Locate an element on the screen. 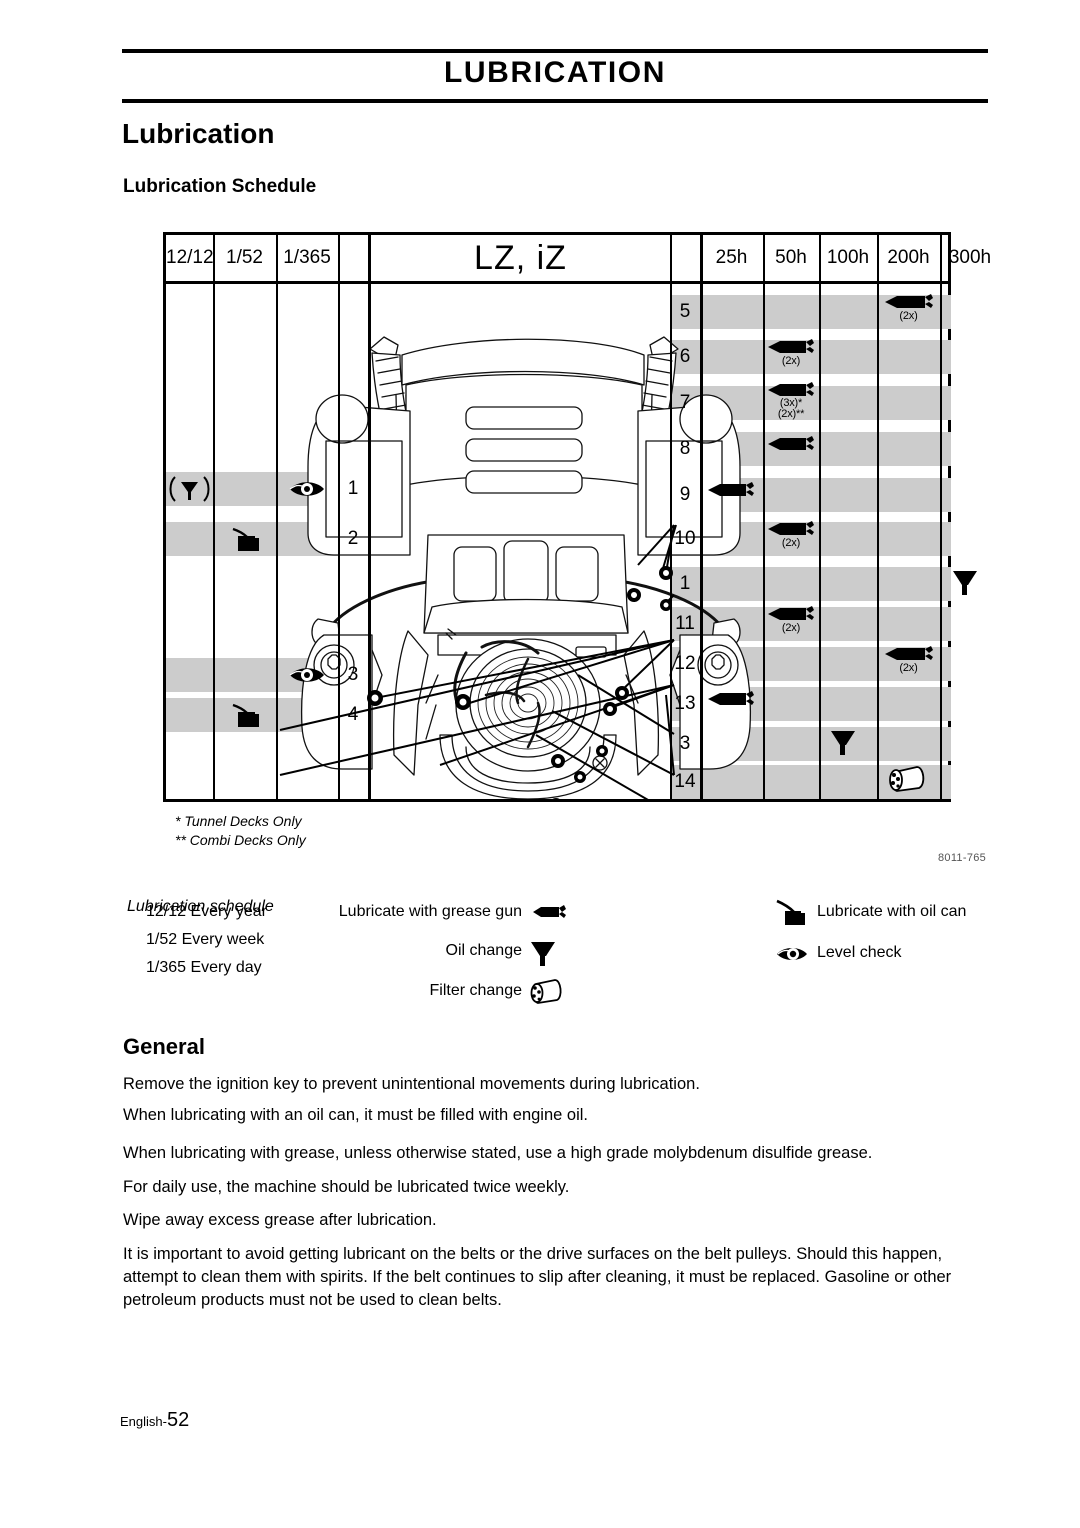 The height and width of the screenshot is (1528, 1080). table-header-model: LZ, iZ is located at coordinates (520, 258).